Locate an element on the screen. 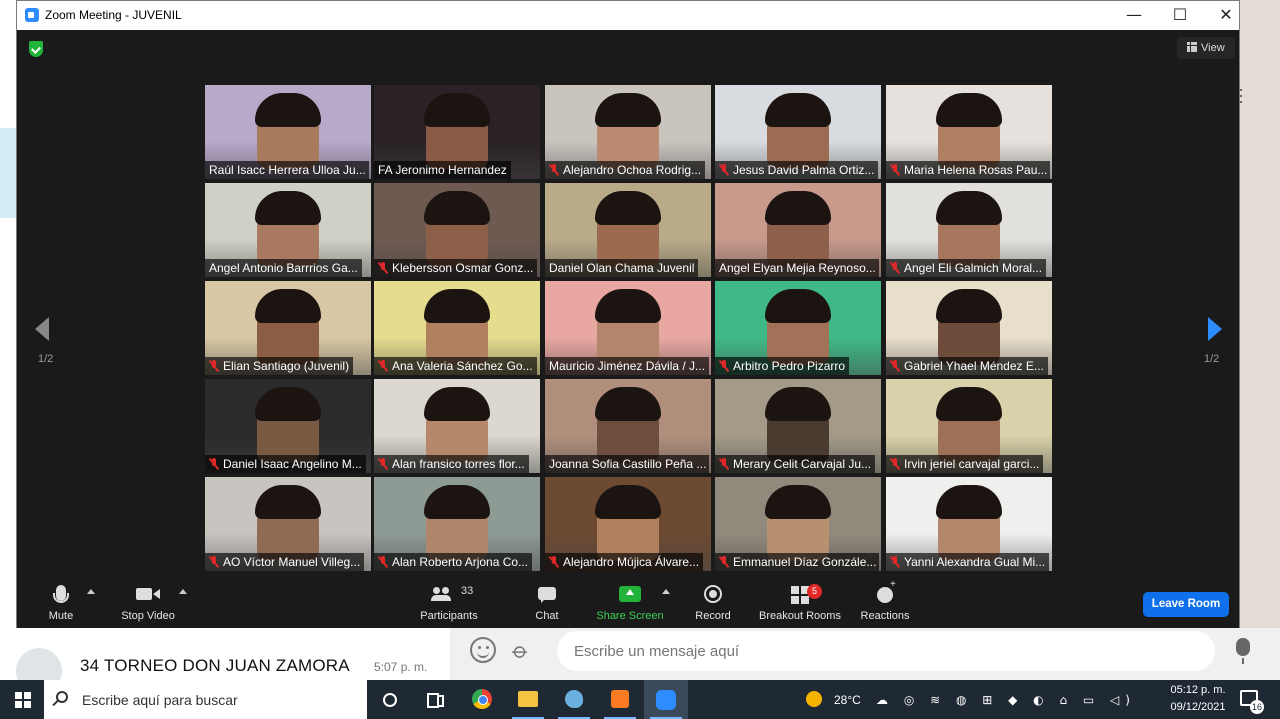 The image size is (1280, 719). maximize-button: ☐ is located at coordinates (1180, 15).